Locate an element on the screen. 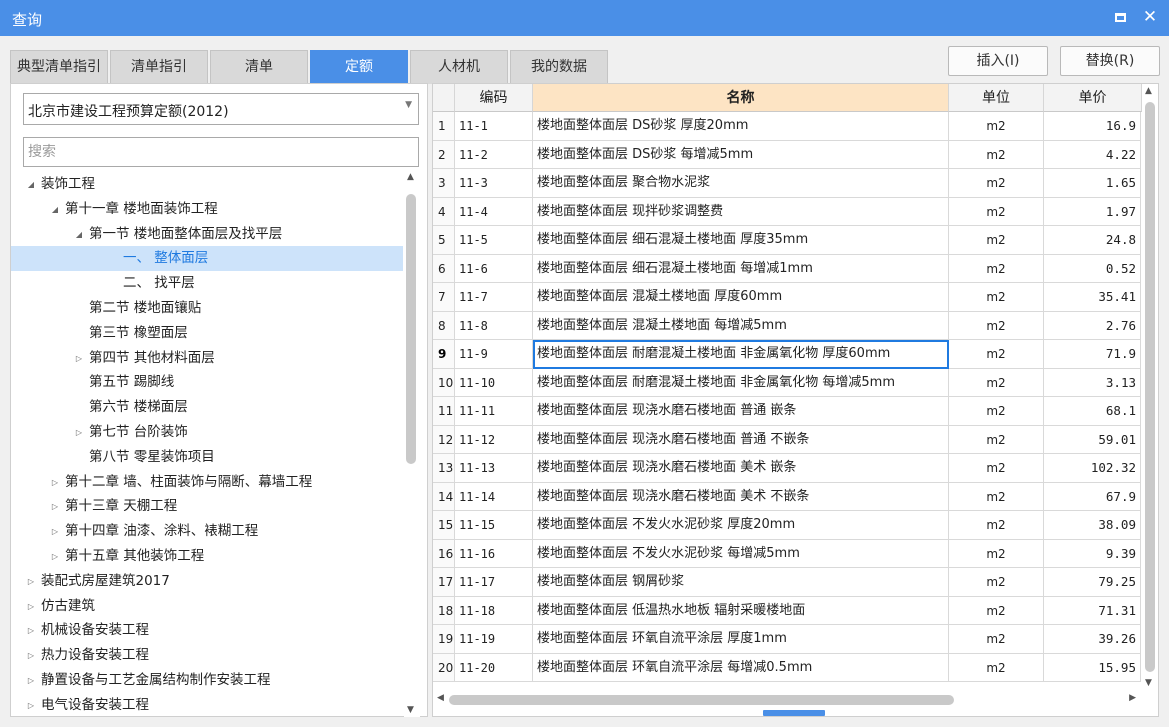 This screenshot has height=727, width=1169. cell-code: 11-12 is located at coordinates (494, 439).